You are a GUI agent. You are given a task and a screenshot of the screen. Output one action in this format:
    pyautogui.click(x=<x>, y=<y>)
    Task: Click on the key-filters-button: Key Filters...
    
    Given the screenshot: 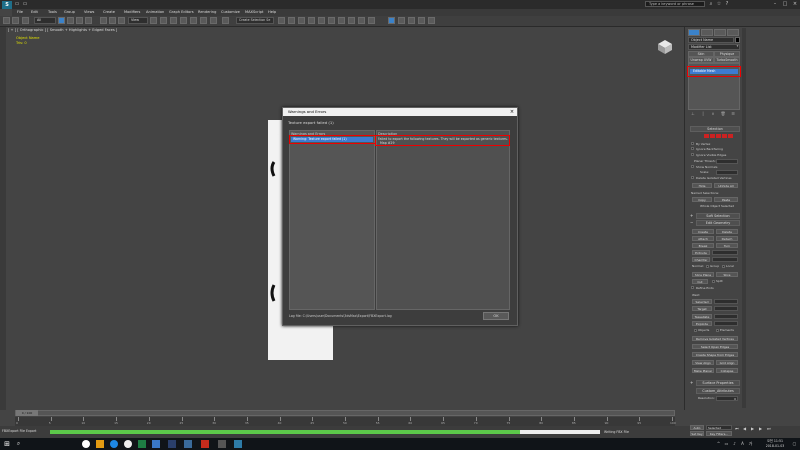 What is the action you would take?
    pyautogui.click(x=719, y=433)
    